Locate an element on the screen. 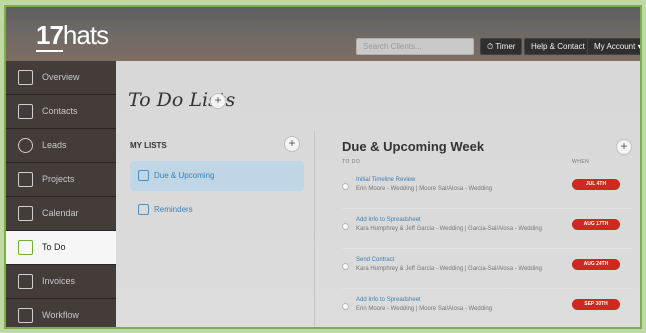 The height and width of the screenshot is (333, 646). contacts-icon is located at coordinates (25, 111).